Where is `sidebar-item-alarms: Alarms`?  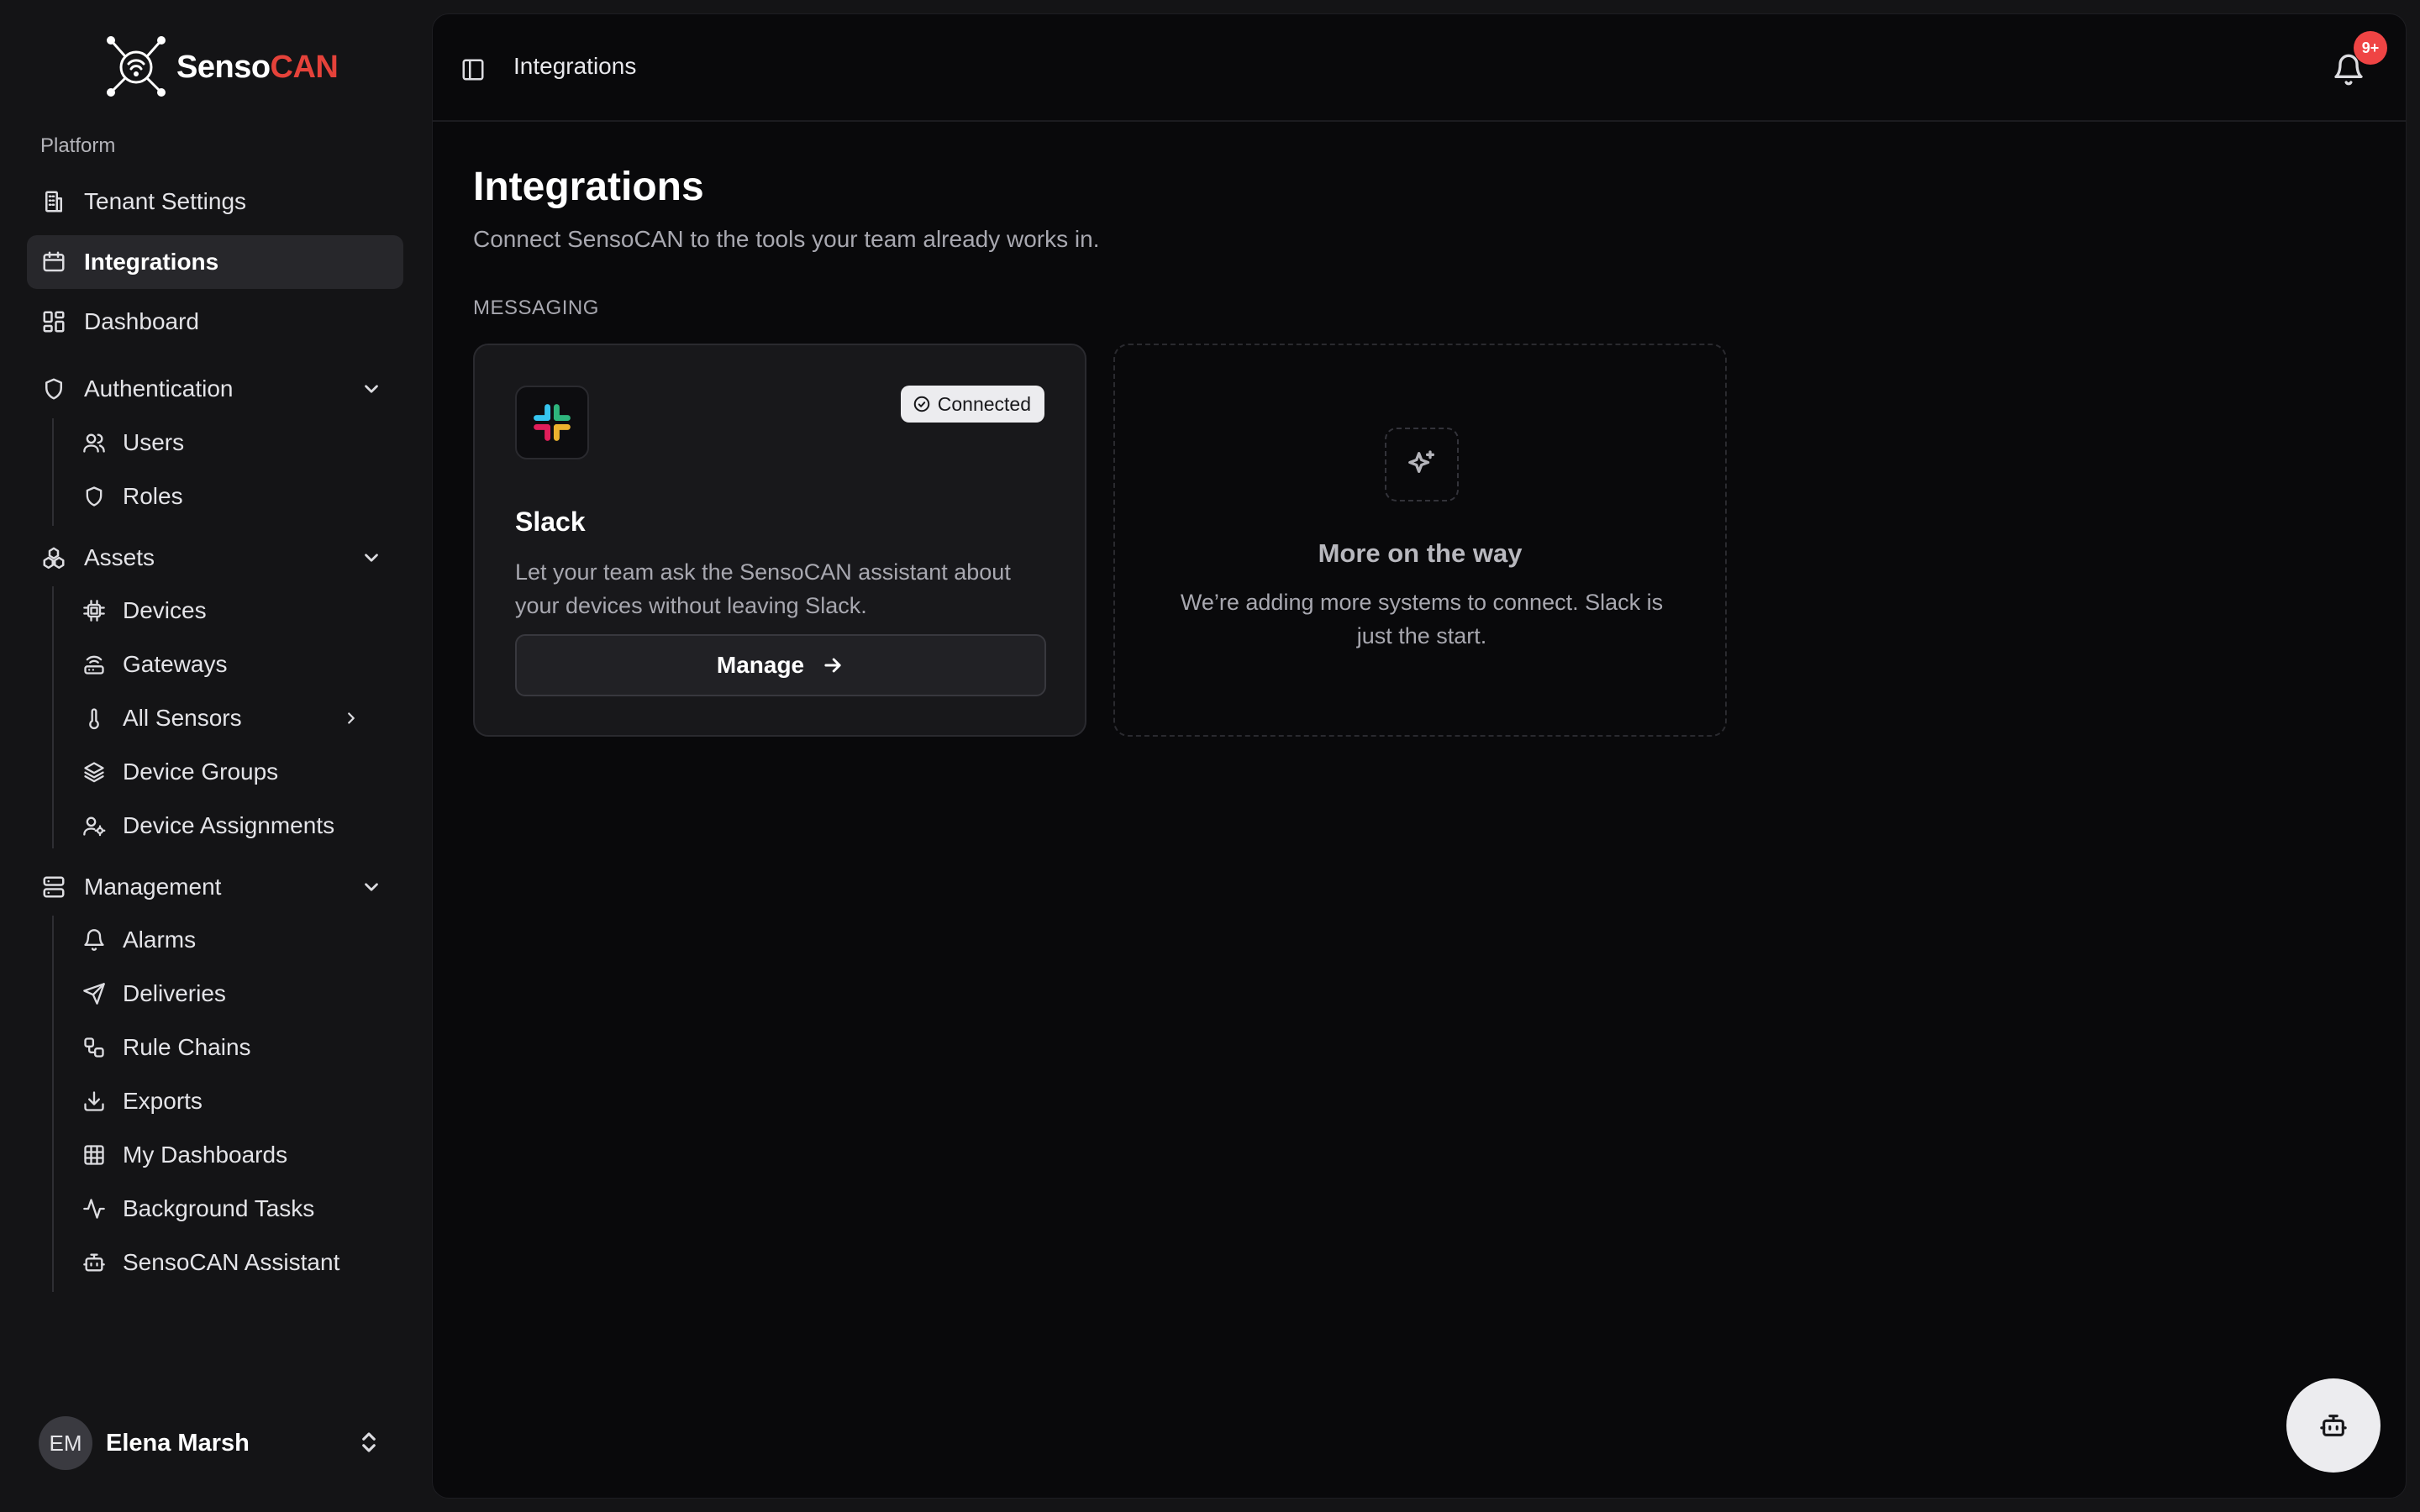
sidebar-item-alarms: Alarms is located at coordinates (235, 940).